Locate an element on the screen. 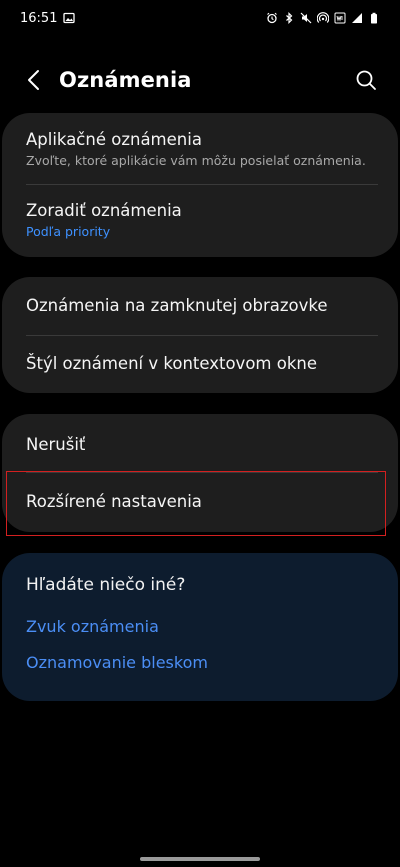 This screenshot has height=867, width=400. home-indicator is located at coordinates (200, 859).